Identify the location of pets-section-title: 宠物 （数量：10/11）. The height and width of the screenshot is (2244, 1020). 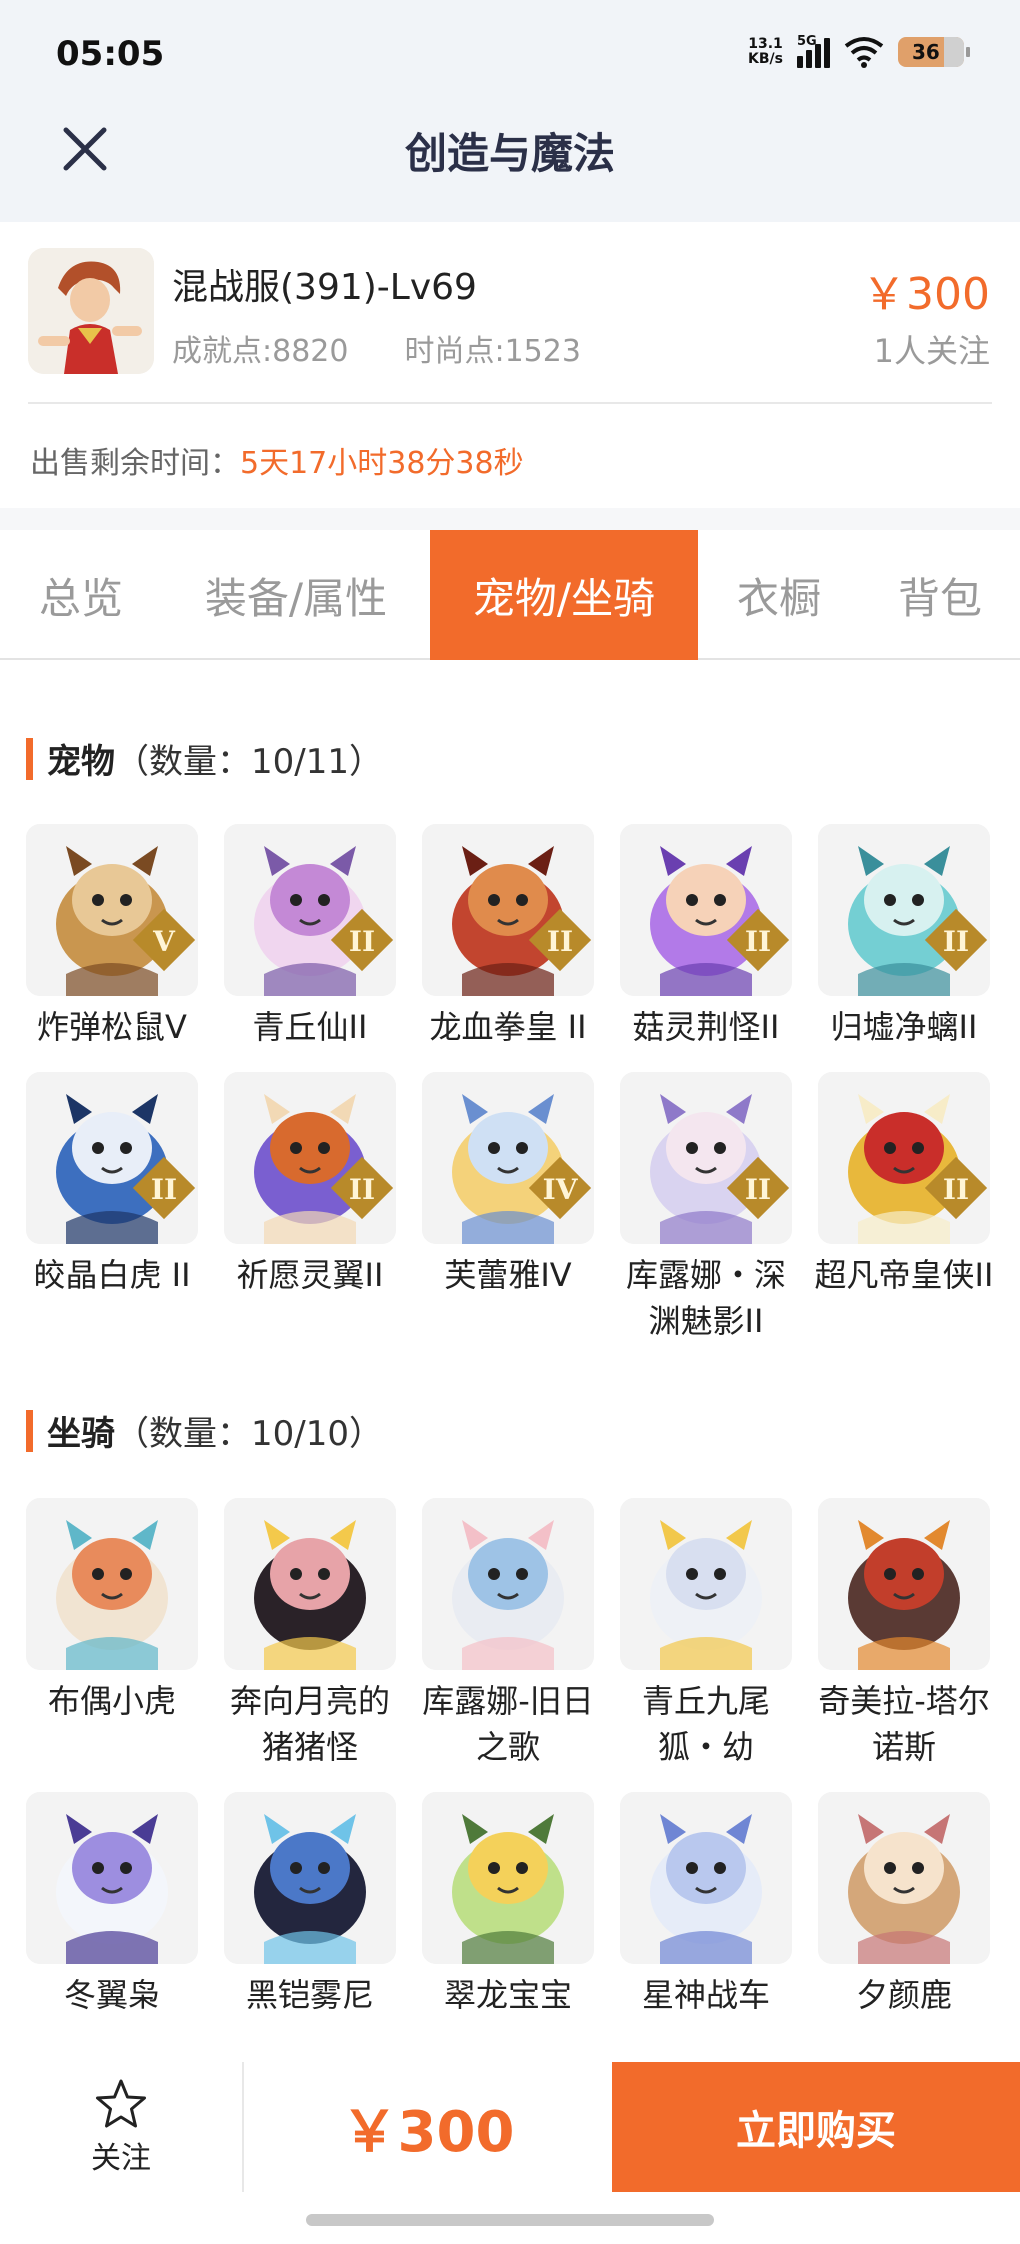
(204, 758).